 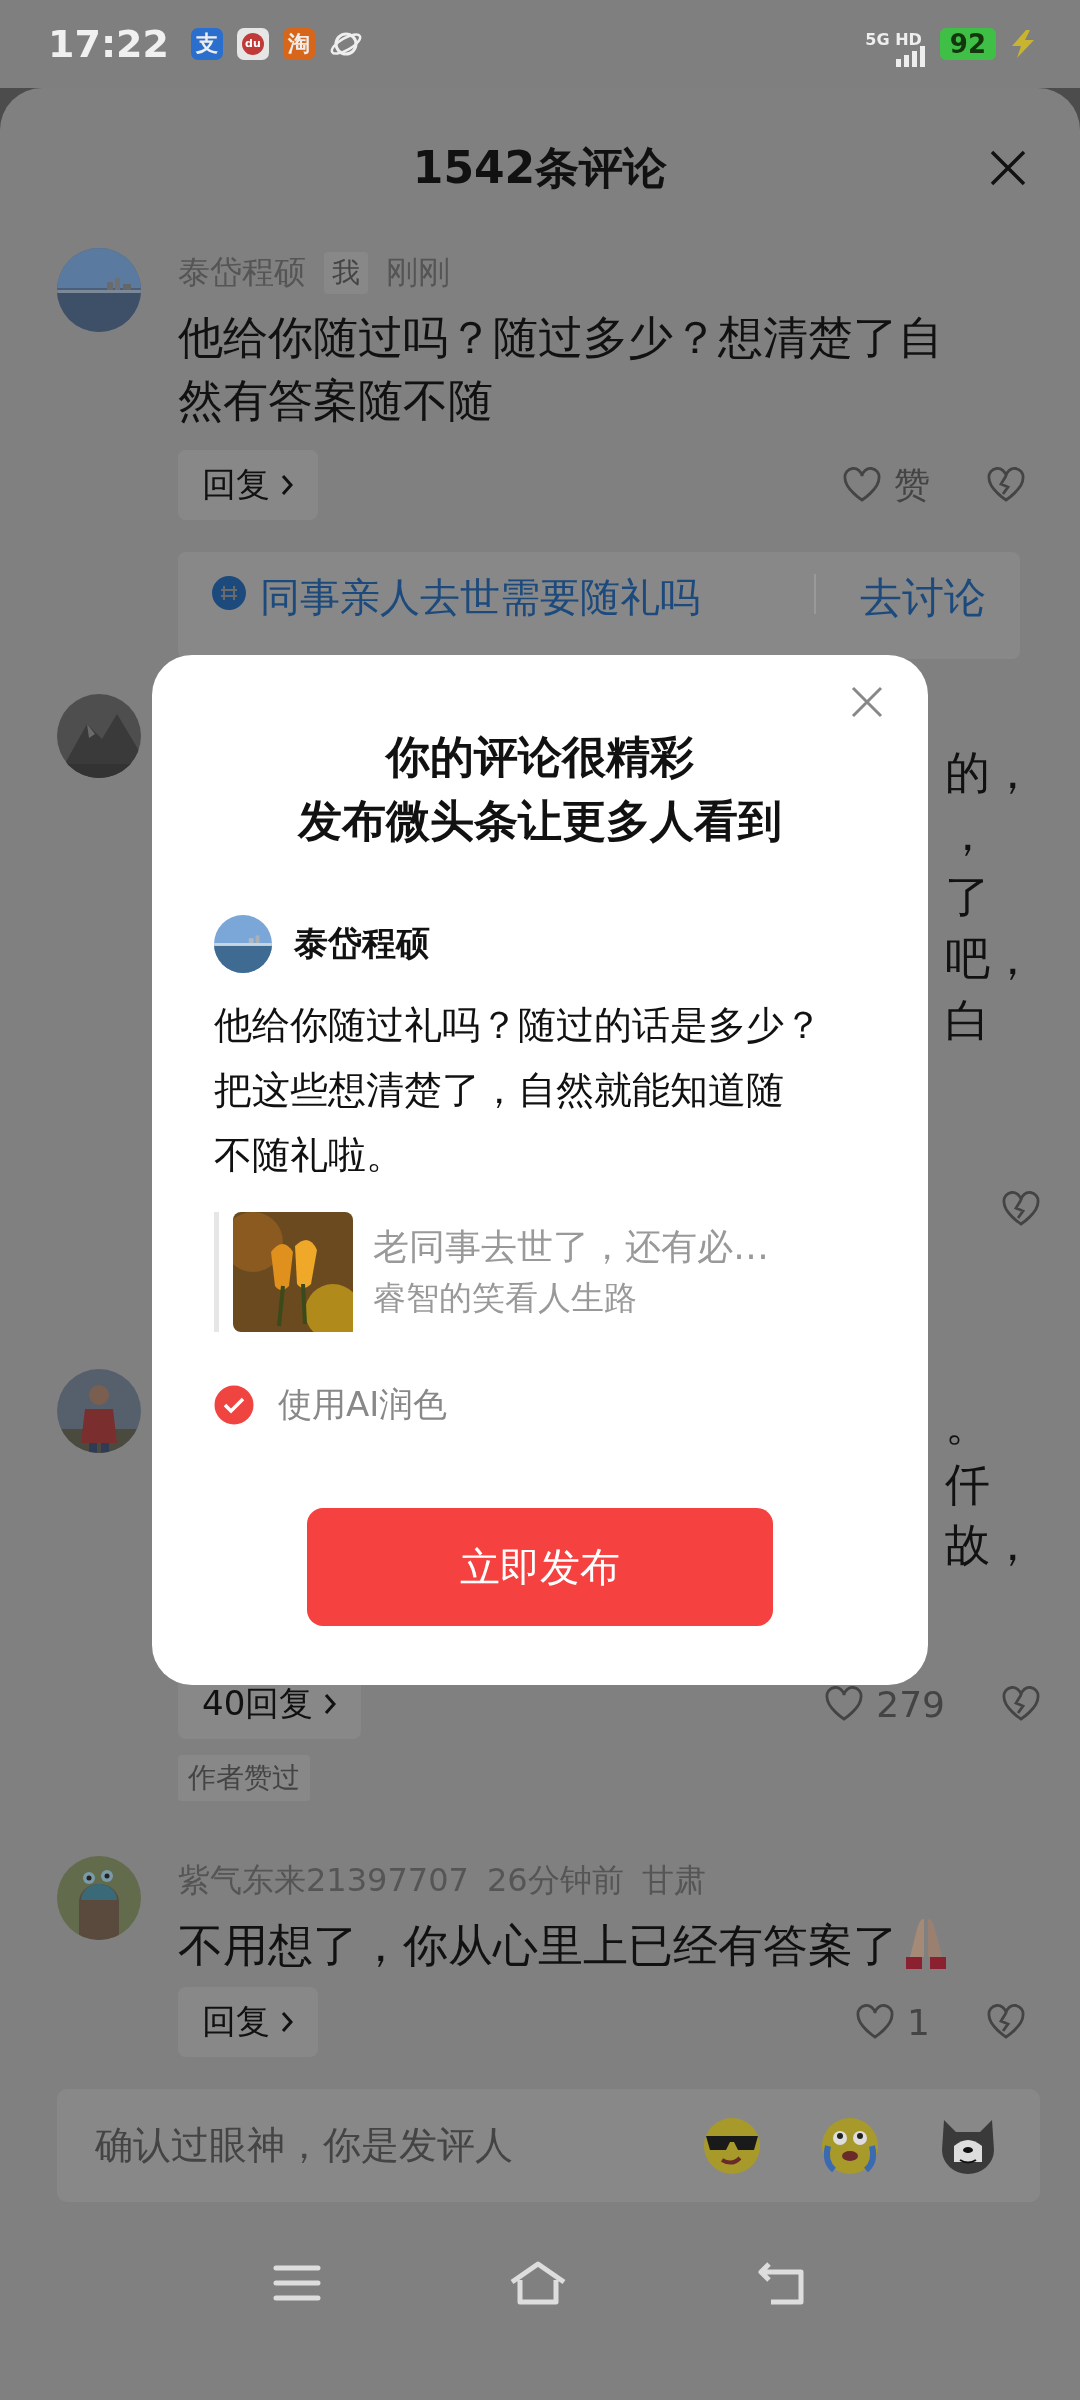 I want to click on comment-text-fragment: 的，, so click(x=990, y=773).